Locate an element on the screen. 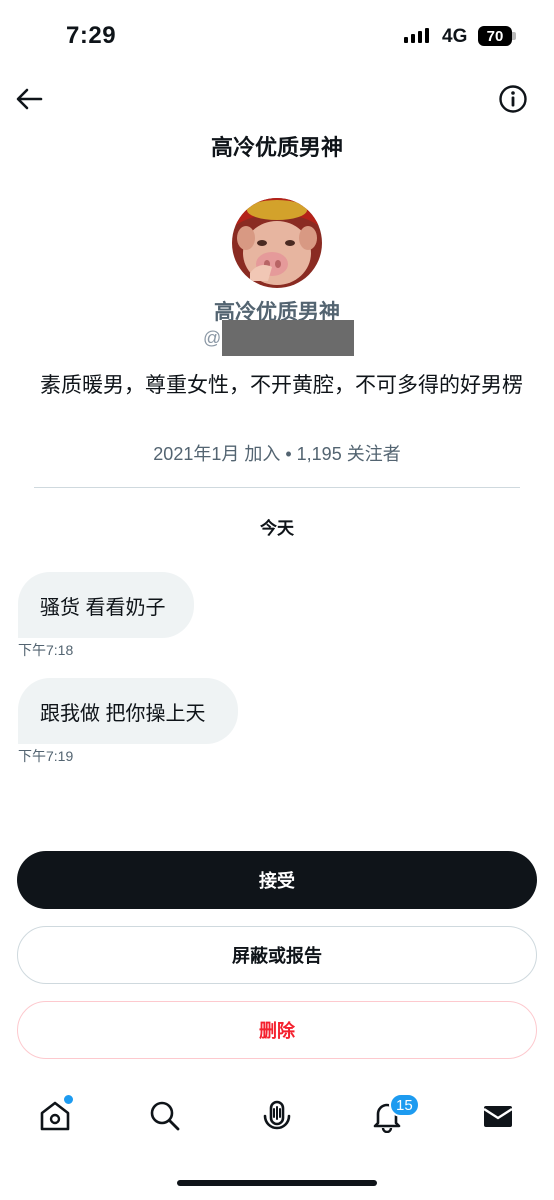 The image size is (554, 1200). profile-handle-prefix: @ is located at coordinates (212, 338).